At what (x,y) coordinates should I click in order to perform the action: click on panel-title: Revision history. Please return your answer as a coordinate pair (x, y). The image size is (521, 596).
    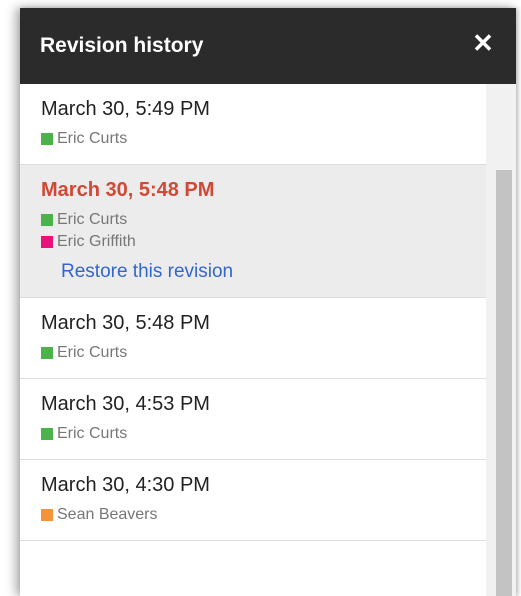
    Looking at the image, I should click on (122, 45).